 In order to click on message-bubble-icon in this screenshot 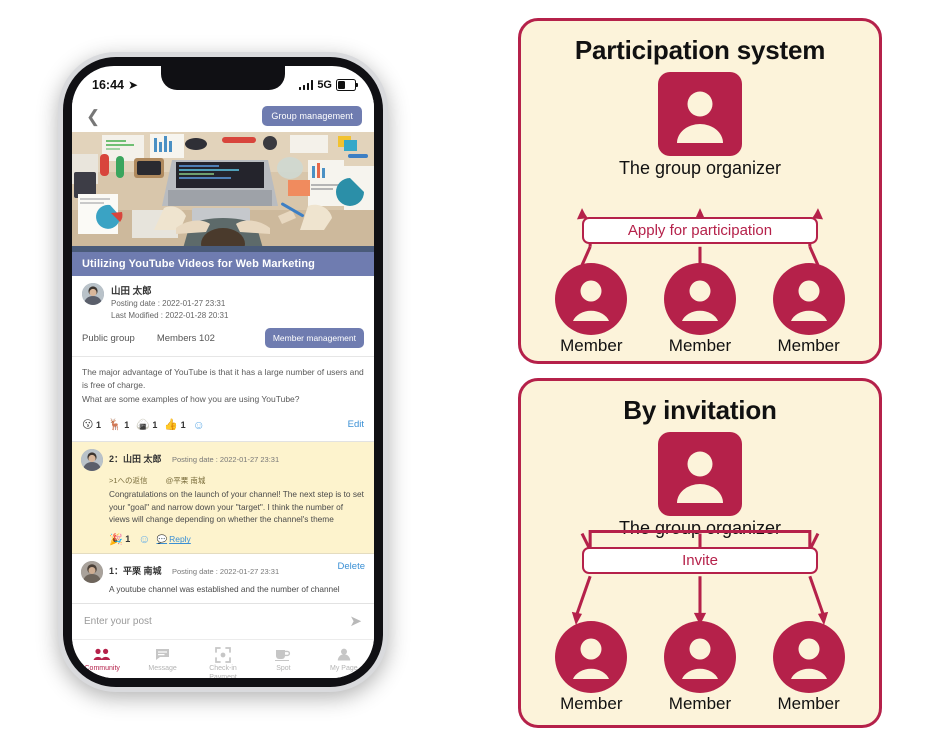, I will do `click(162, 654)`.